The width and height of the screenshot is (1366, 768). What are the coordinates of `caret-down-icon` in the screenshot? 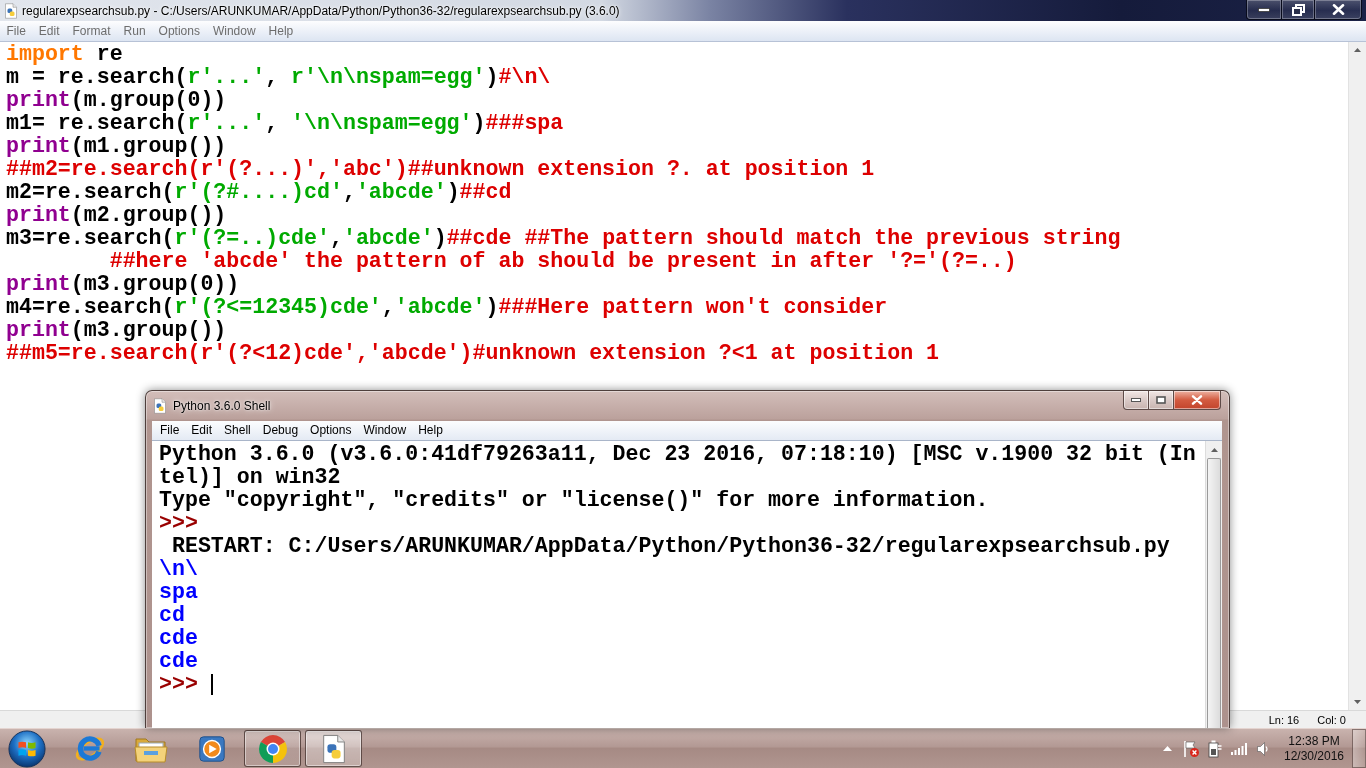 It's located at (1357, 702).